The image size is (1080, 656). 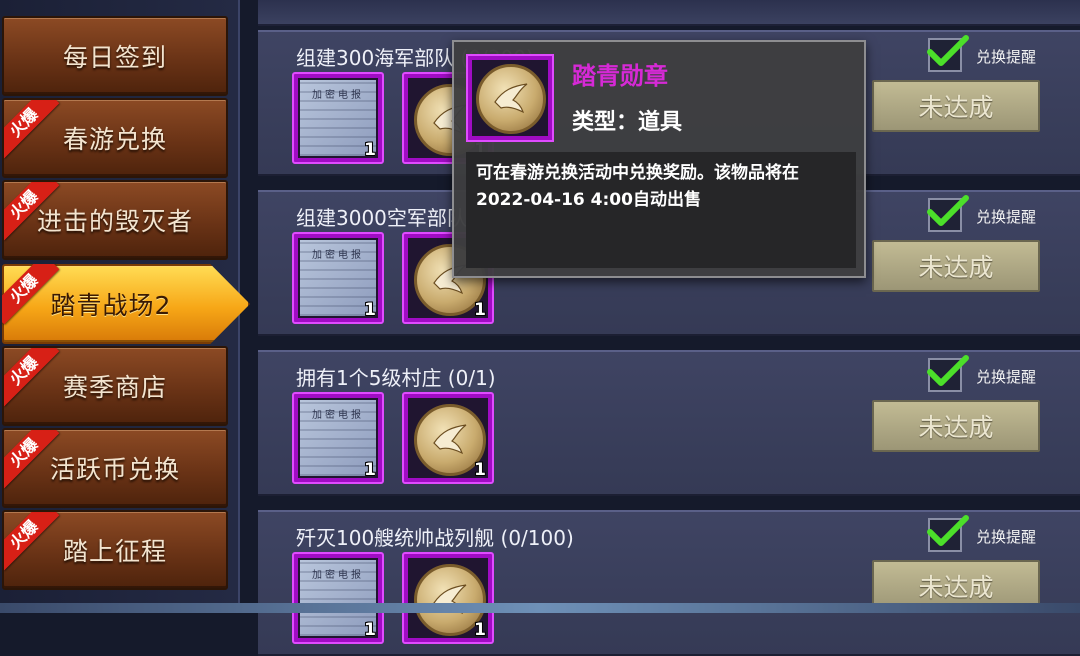 I want to click on sidebar-tab-daily-signin: 每日签到, so click(x=115, y=56).